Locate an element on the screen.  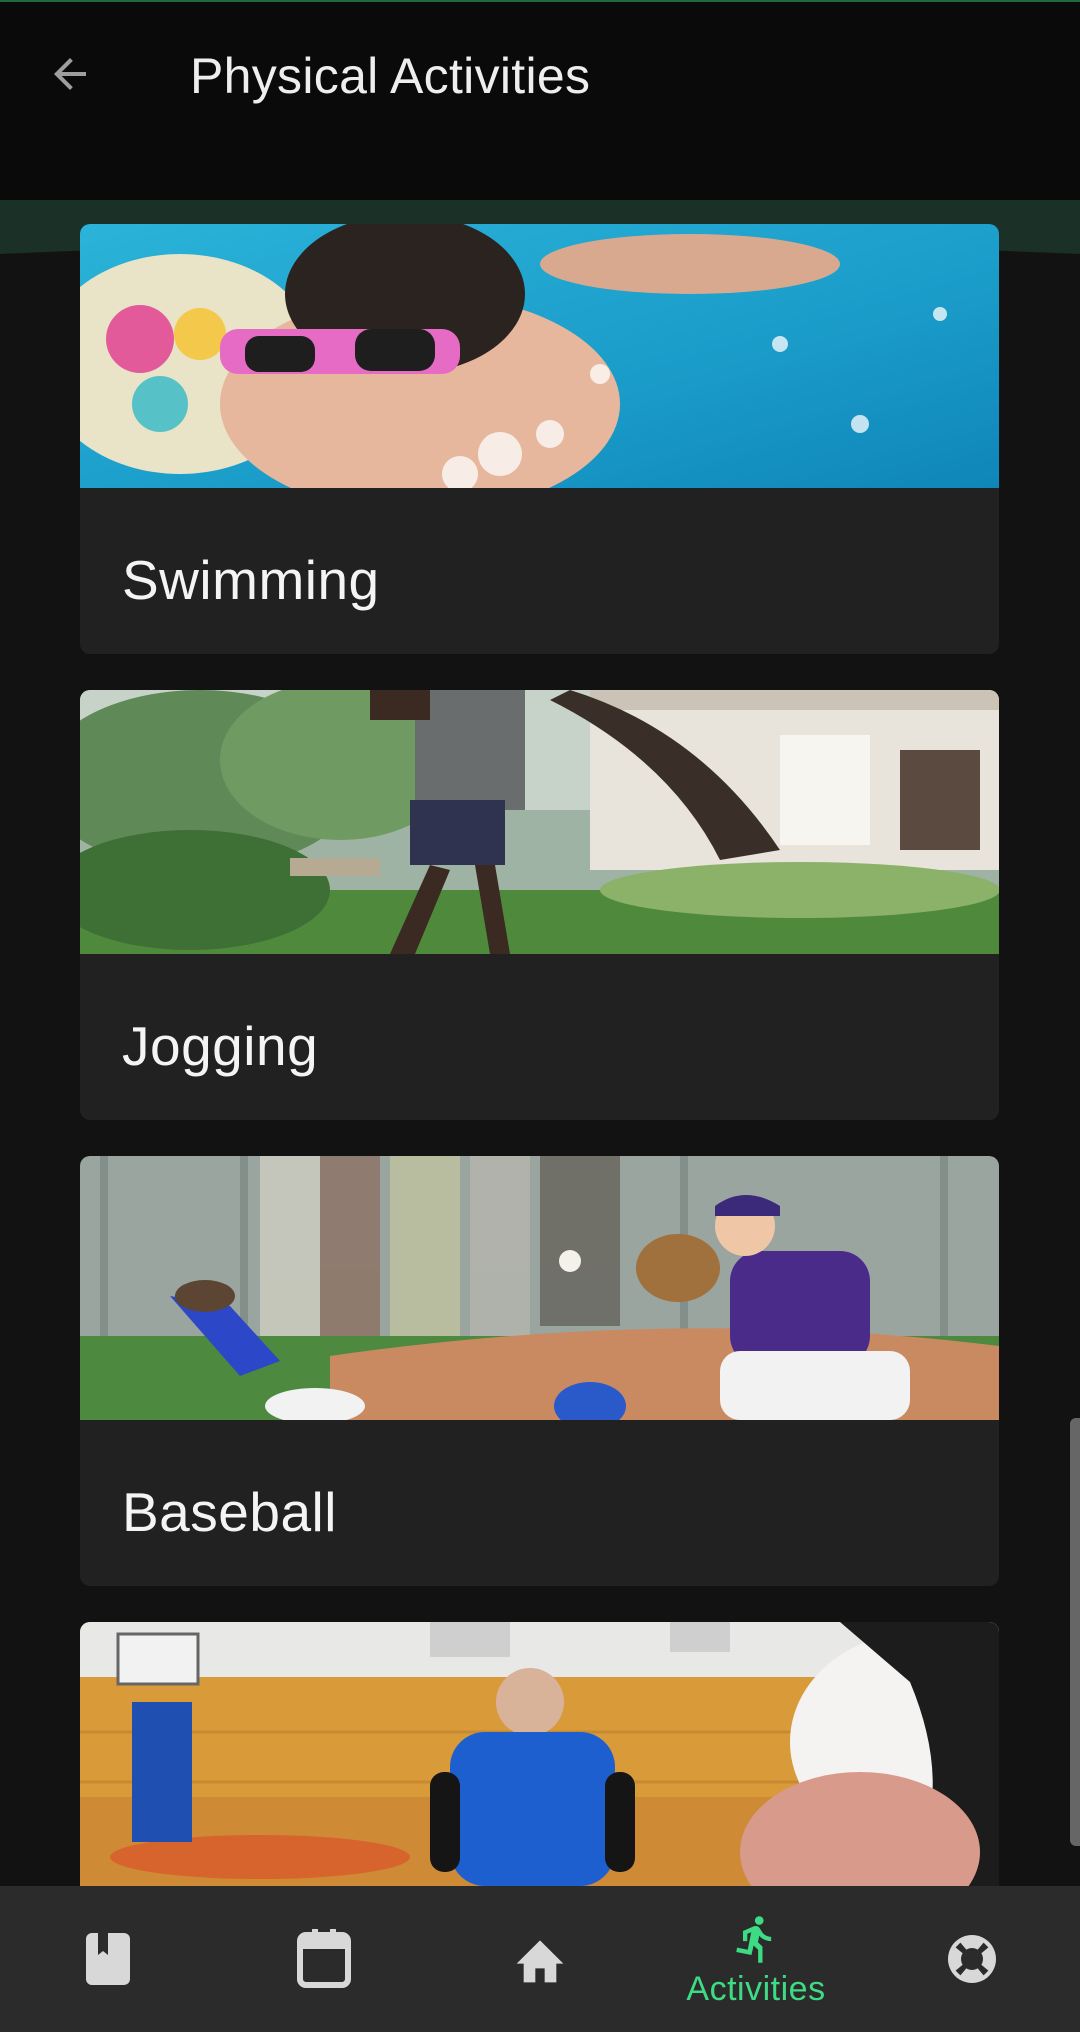
scrollbar-thumb is located at coordinates (1075, 1632).